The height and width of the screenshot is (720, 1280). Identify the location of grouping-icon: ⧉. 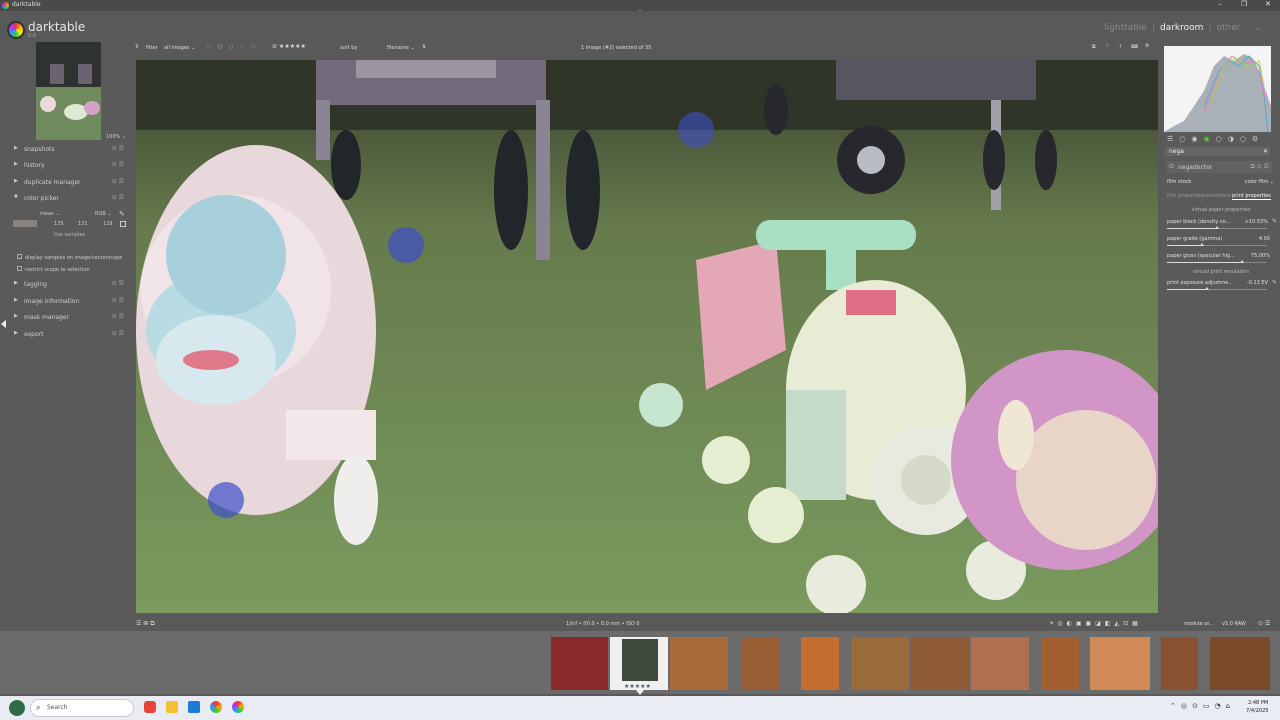
(1094, 47).